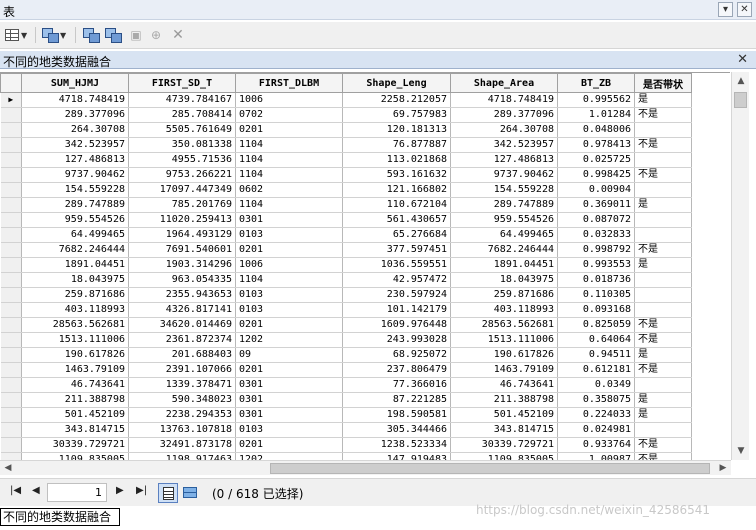  What do you see at coordinates (504, 310) in the screenshot?
I see `table-cell: 403.118993` at bounding box center [504, 310].